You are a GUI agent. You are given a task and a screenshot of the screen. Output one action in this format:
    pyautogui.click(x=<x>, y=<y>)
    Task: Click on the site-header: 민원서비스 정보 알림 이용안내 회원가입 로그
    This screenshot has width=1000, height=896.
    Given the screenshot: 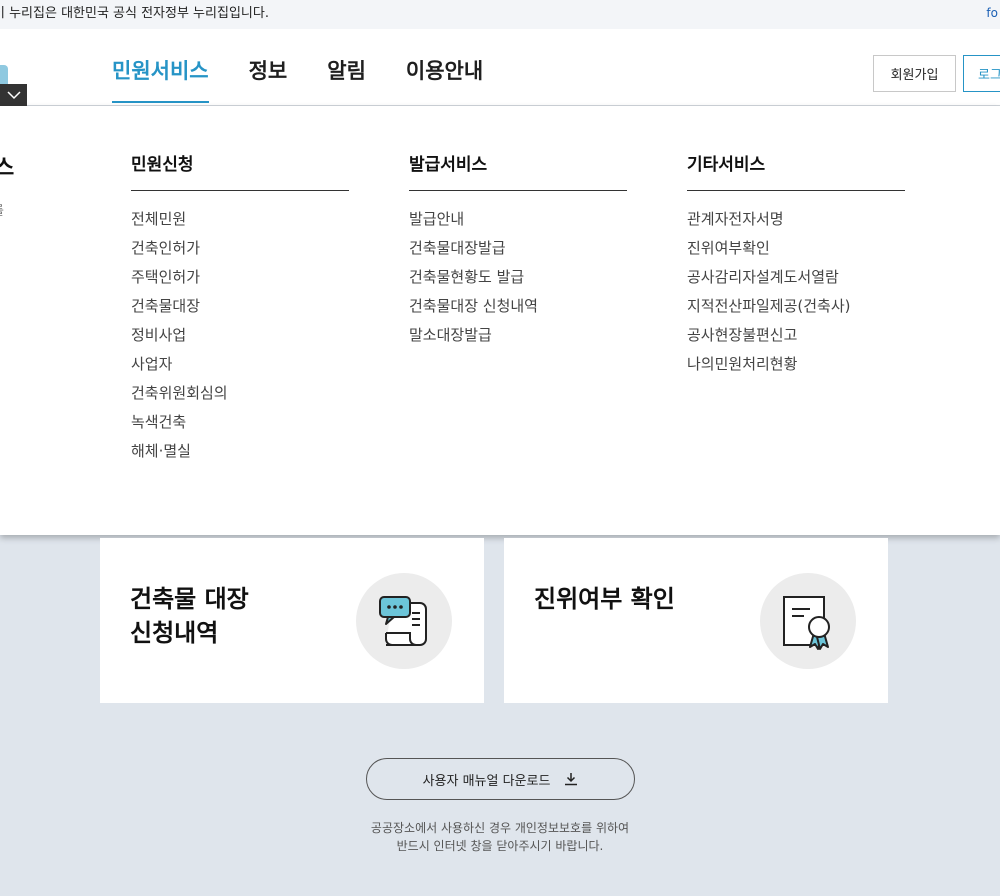 What is the action you would take?
    pyautogui.click(x=500, y=67)
    